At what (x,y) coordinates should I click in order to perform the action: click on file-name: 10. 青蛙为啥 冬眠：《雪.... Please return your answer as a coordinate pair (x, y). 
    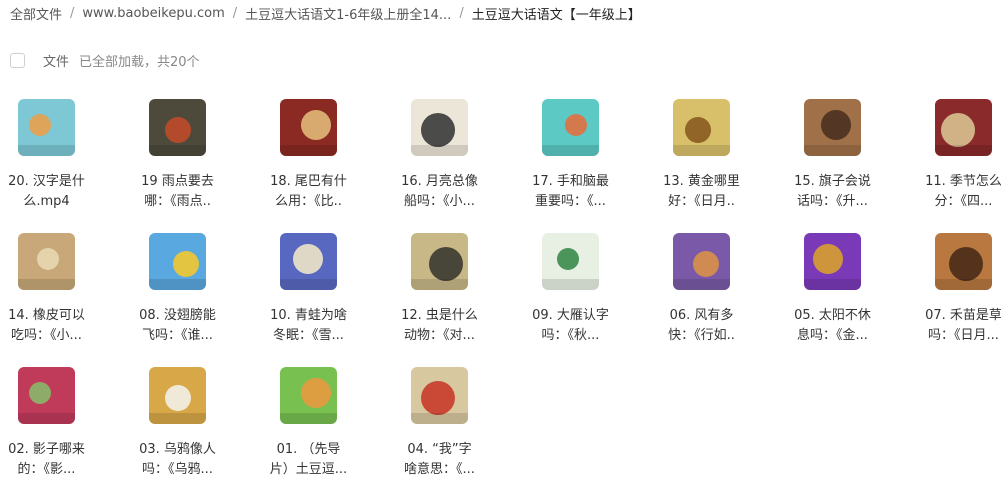
    Looking at the image, I should click on (308, 325).